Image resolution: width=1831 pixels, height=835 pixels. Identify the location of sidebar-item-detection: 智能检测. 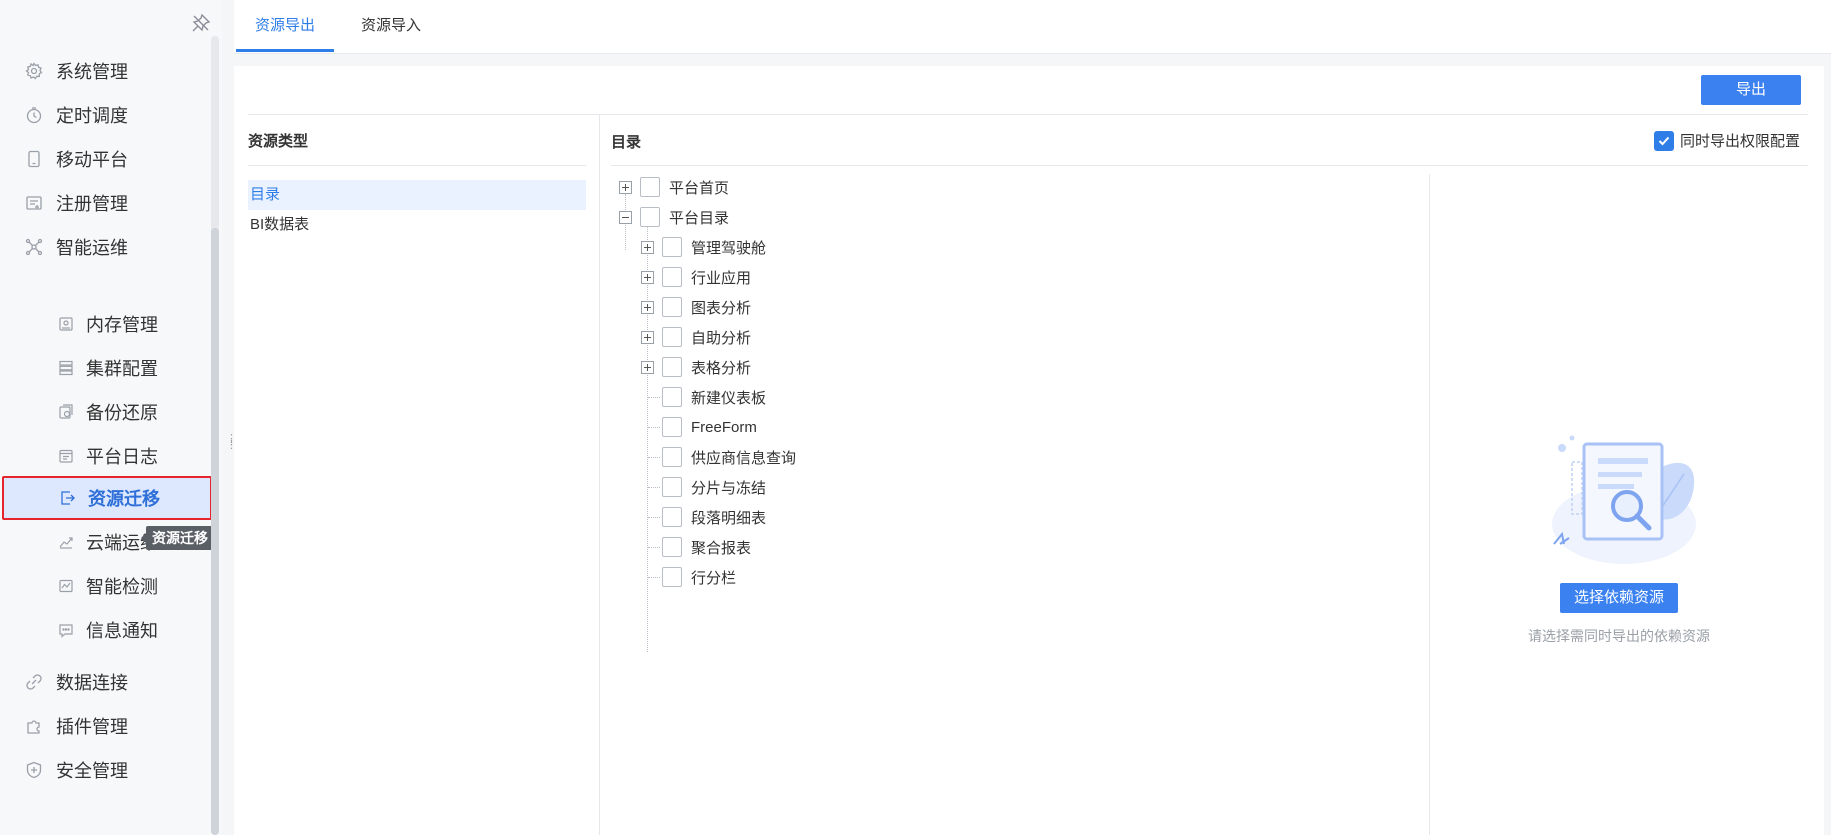
(105, 586).